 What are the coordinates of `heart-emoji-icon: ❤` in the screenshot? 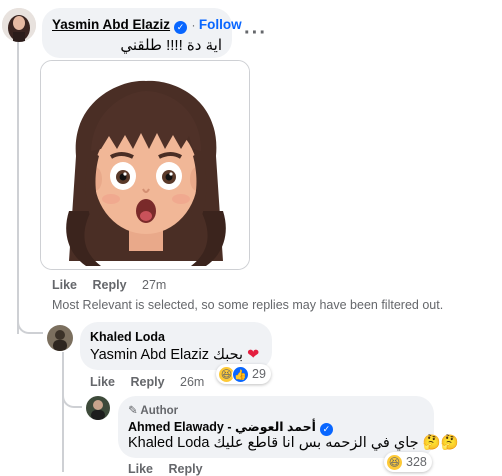 It's located at (253, 355).